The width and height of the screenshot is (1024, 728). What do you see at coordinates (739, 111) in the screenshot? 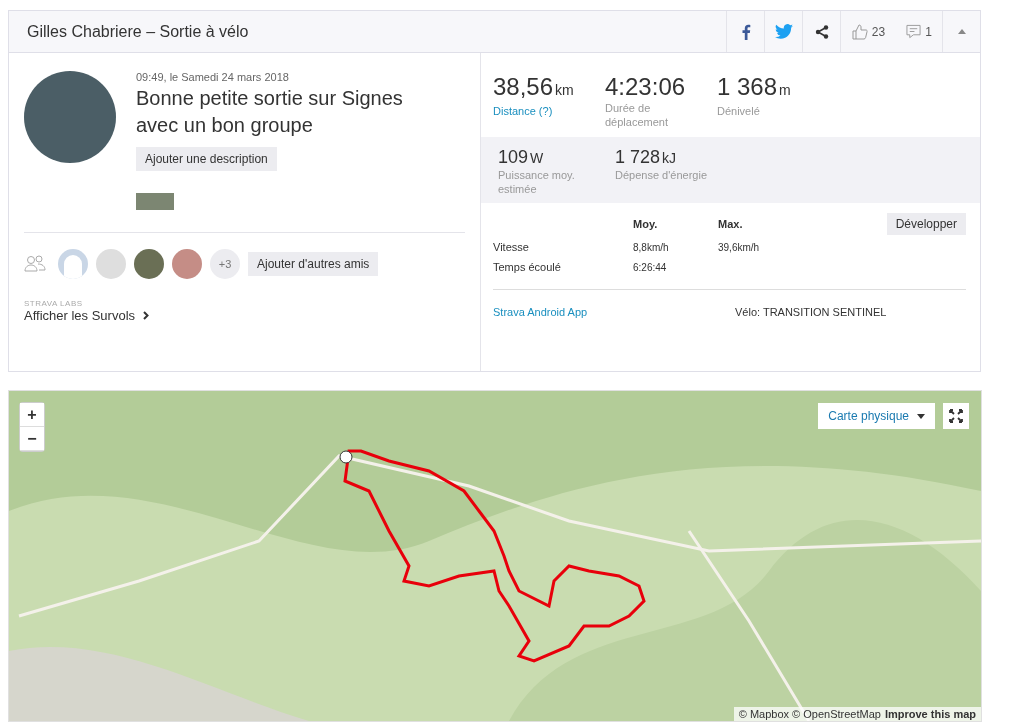
I see `stat-label: Dénivelé` at bounding box center [739, 111].